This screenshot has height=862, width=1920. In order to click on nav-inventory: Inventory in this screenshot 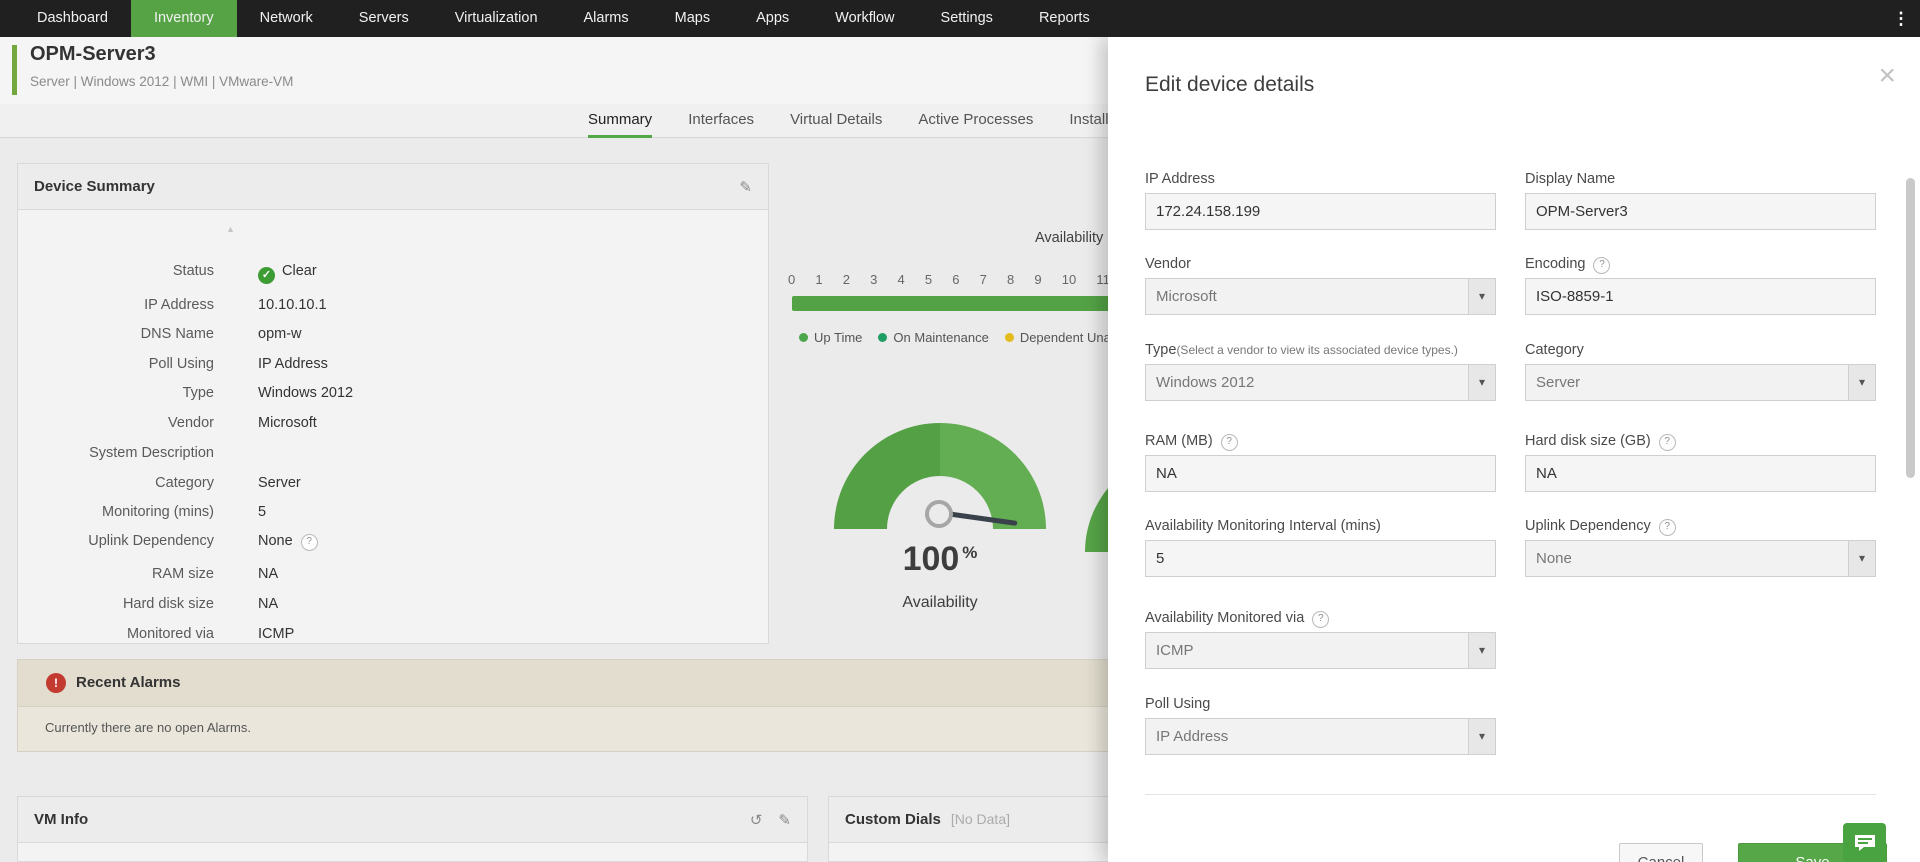, I will do `click(183, 18)`.